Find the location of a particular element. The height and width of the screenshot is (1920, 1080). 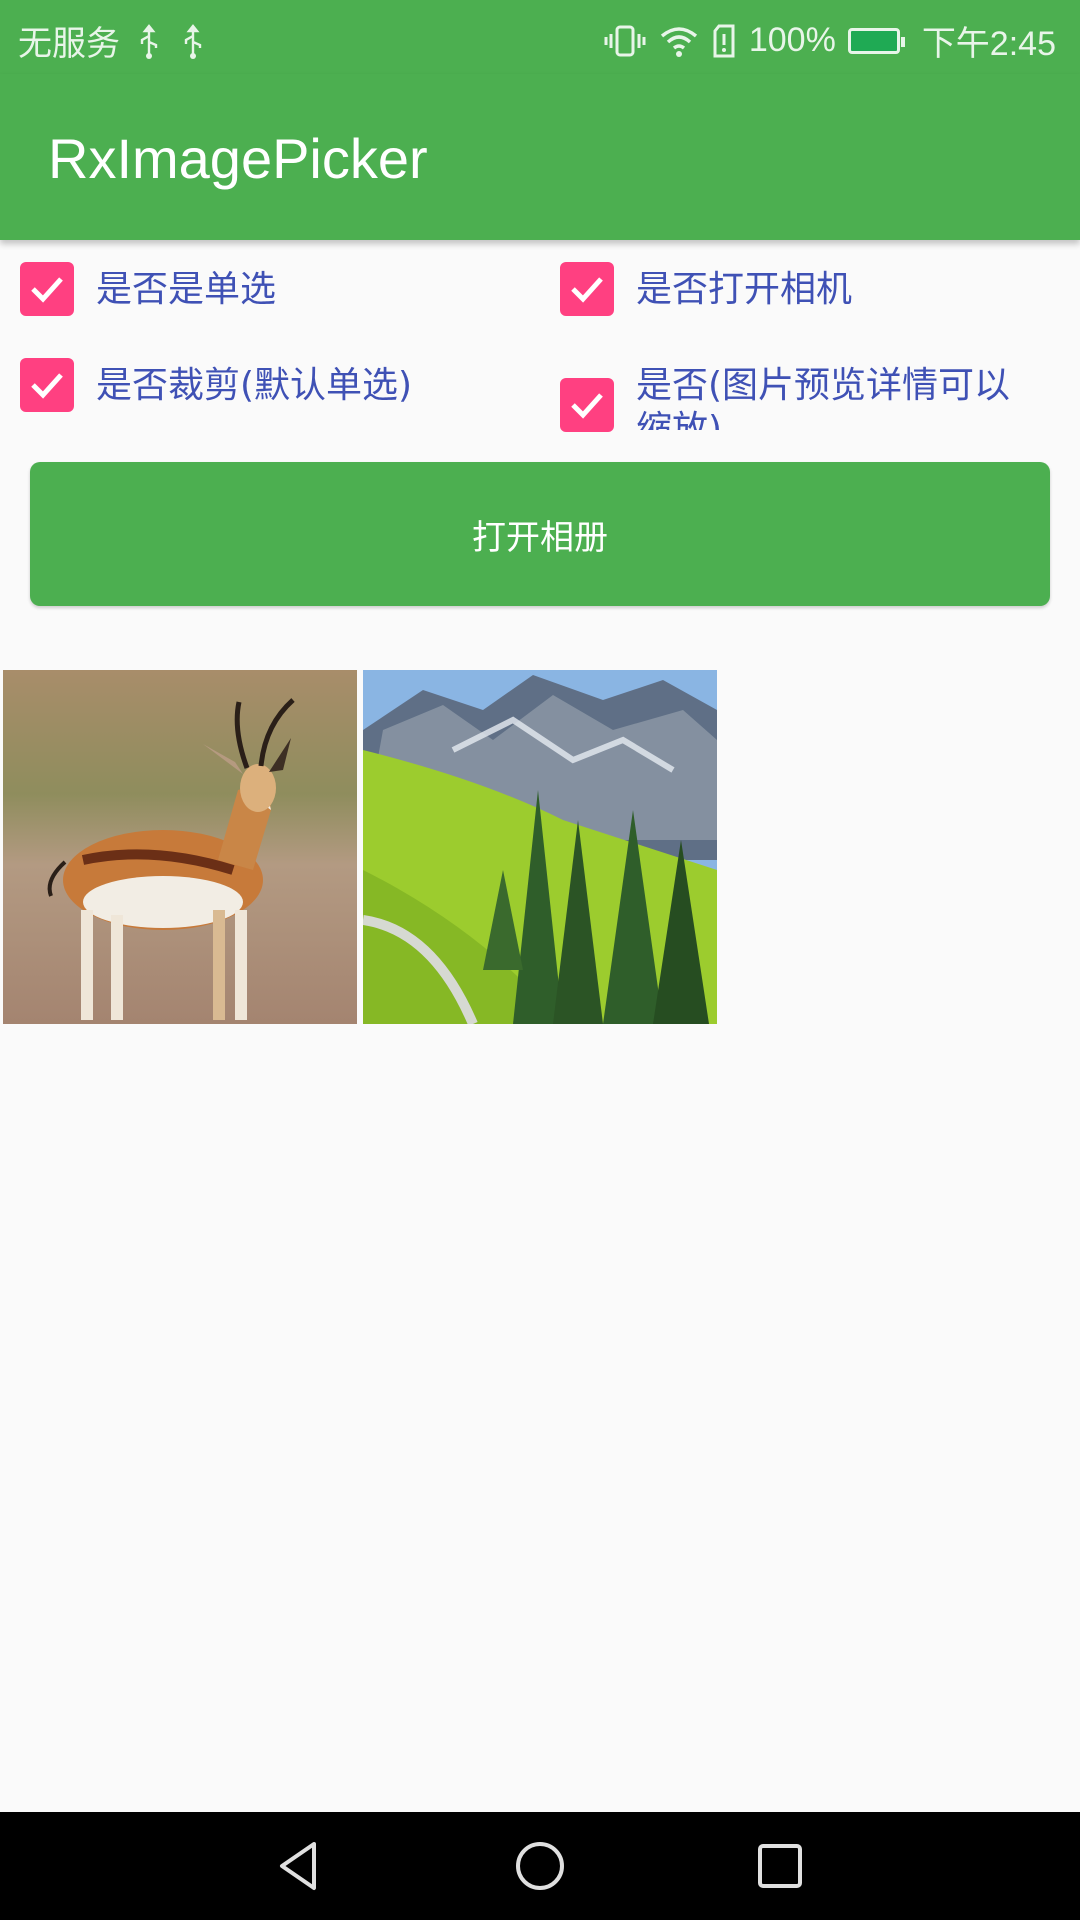

preview-zoom-checkbox is located at coordinates (587, 405).